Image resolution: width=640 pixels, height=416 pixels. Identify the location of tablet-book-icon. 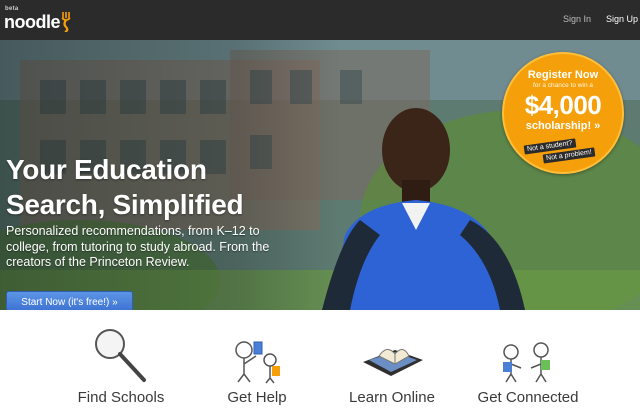
(393, 362).